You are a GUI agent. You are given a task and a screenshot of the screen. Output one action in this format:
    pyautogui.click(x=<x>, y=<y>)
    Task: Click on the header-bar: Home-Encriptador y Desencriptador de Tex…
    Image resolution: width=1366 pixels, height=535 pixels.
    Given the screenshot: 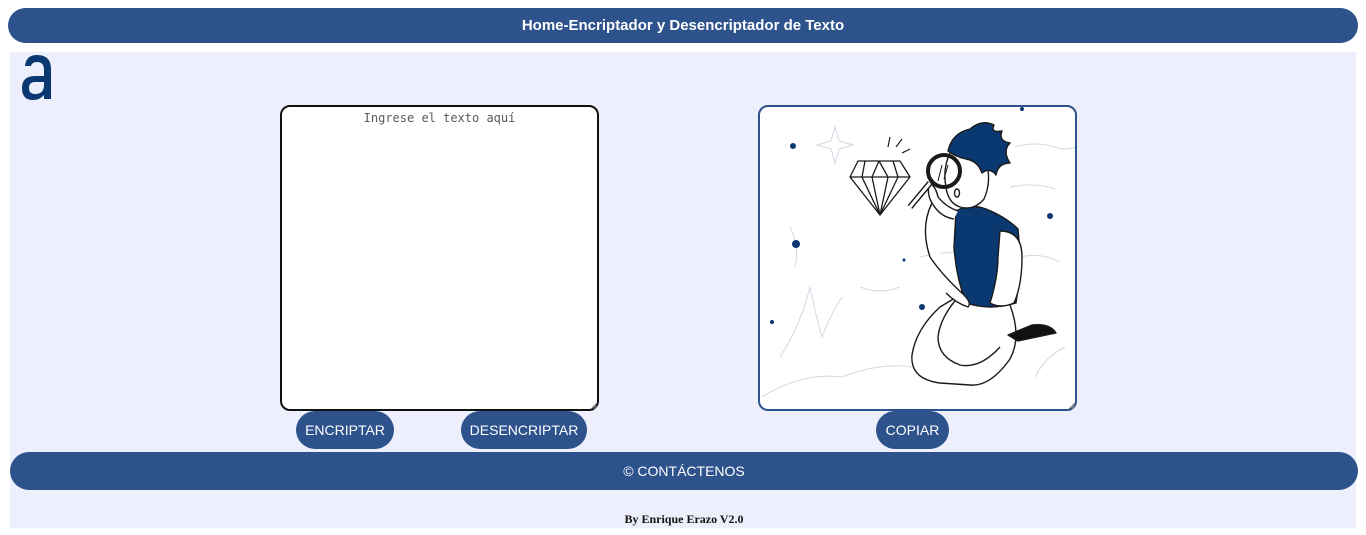 What is the action you would take?
    pyautogui.click(x=683, y=25)
    